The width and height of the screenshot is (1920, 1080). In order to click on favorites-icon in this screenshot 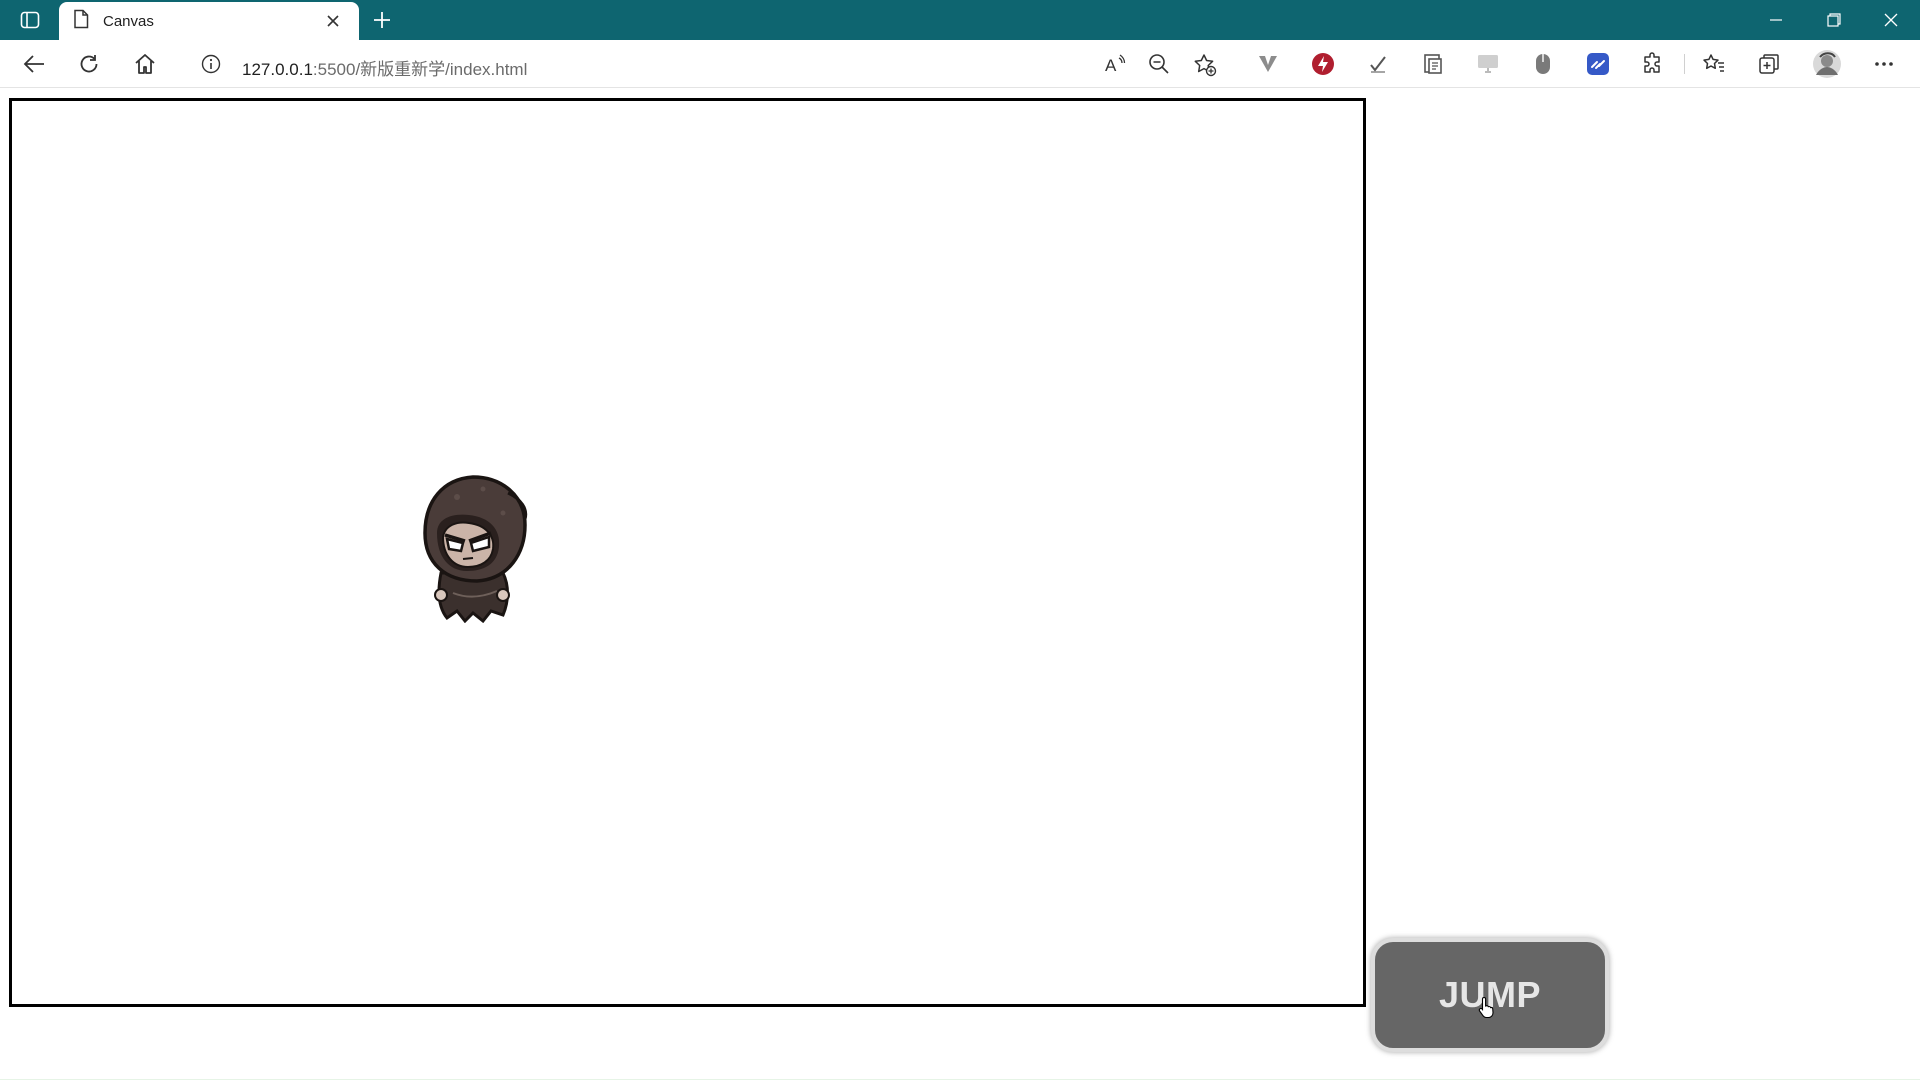, I will do `click(1714, 64)`.